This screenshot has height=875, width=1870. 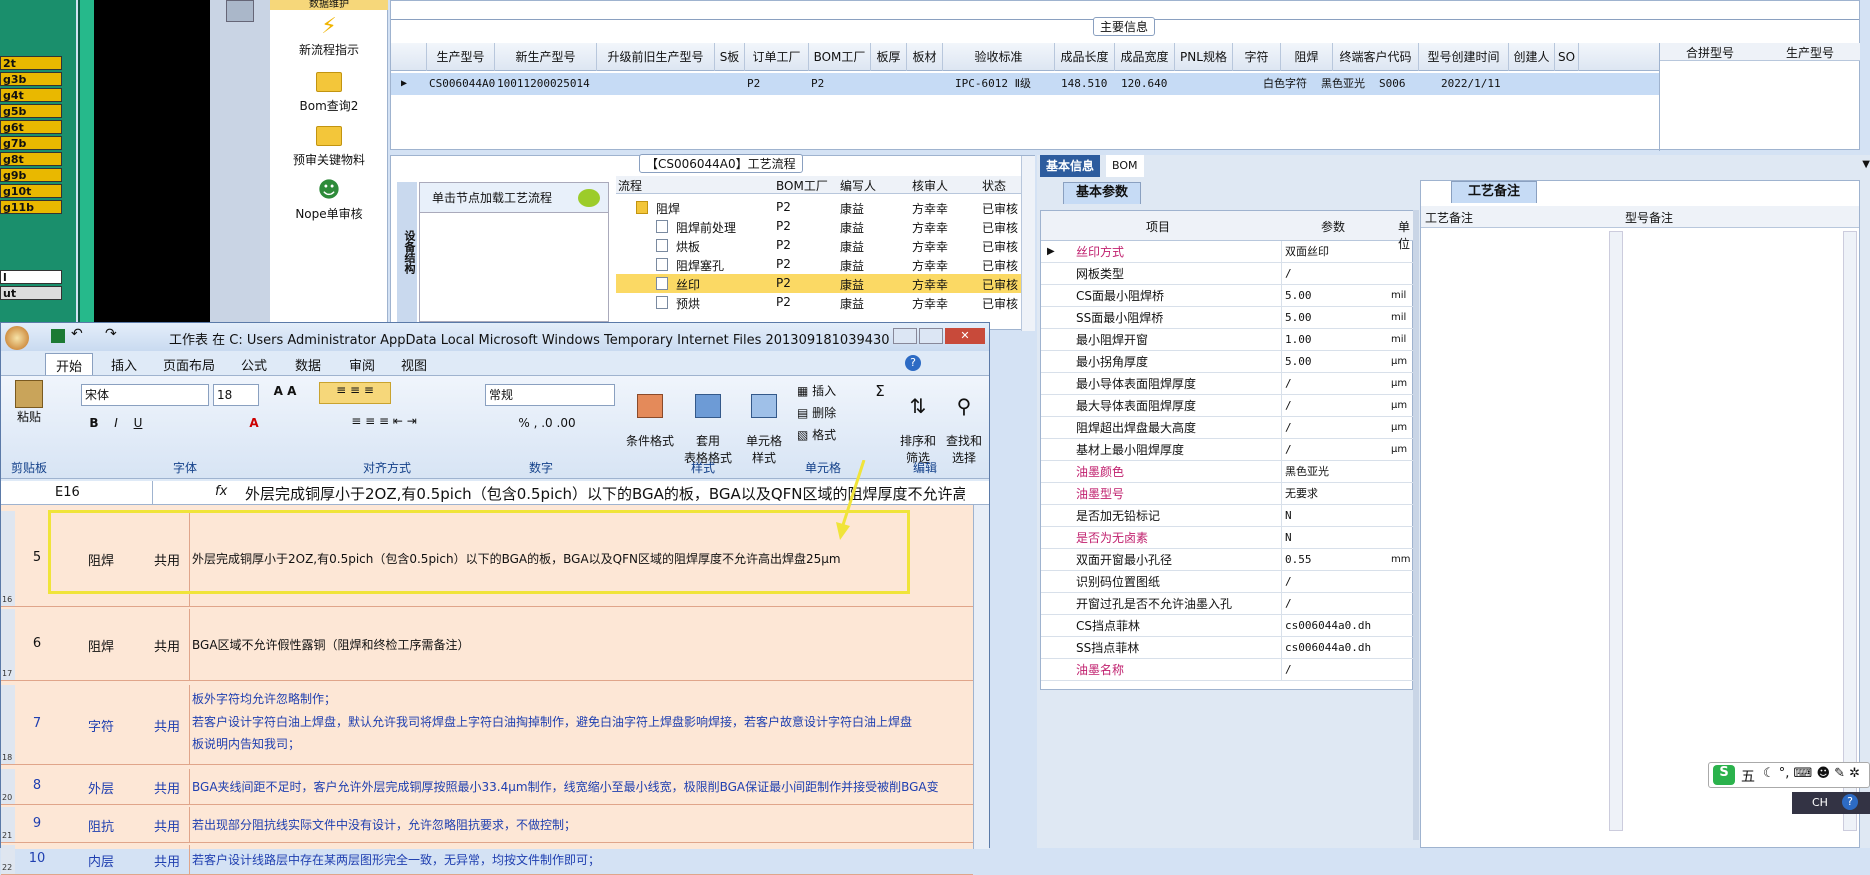 I want to click on col-header: 板材, so click(x=925, y=57).